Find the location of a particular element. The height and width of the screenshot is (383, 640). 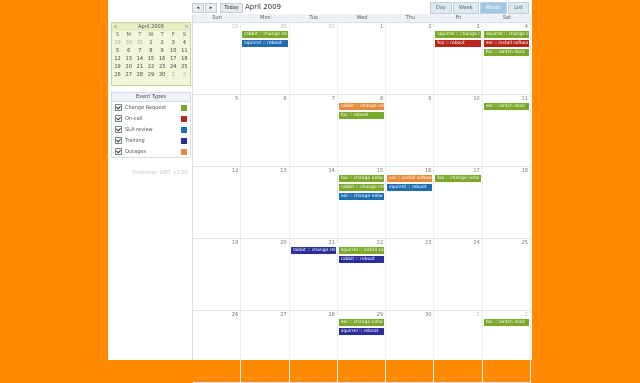

day-number: 23 is located at coordinates (428, 243).